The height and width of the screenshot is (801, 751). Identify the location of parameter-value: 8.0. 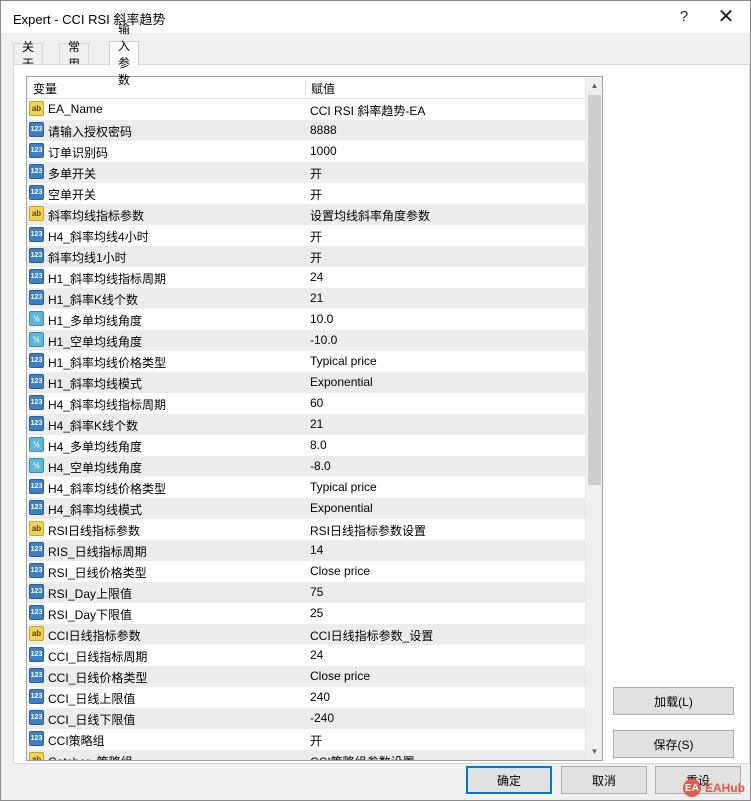
(318, 445).